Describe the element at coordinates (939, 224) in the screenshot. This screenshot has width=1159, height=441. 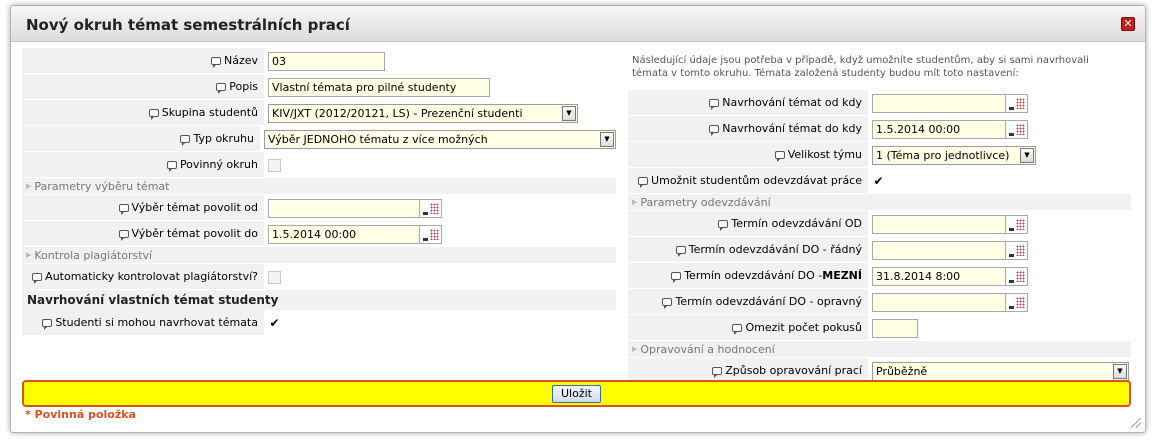
I see `termin-od-input` at that location.